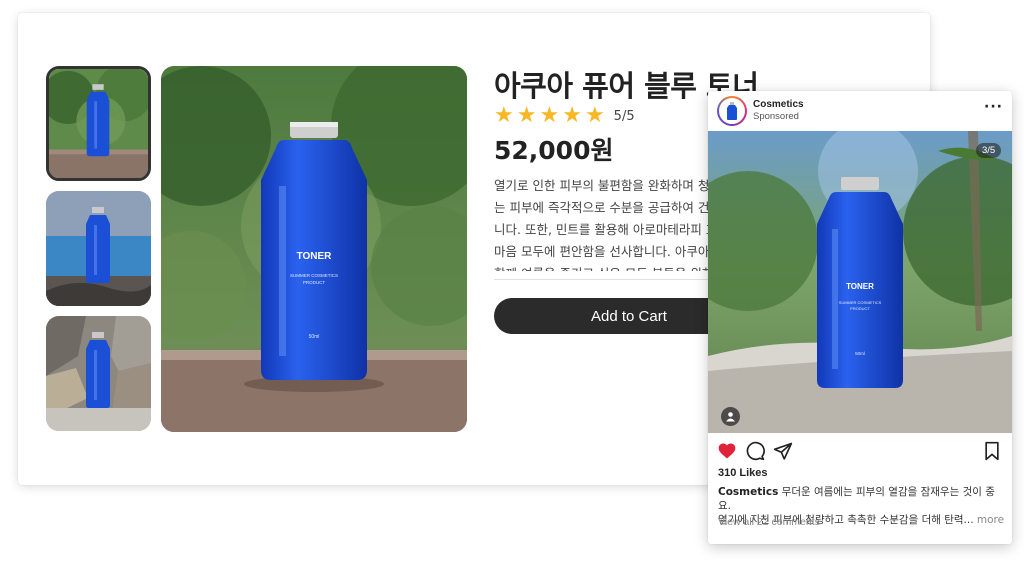  I want to click on description-line: 니다. 또한, 민트를 활용해 아로마테라피 효과, so click(609, 229).